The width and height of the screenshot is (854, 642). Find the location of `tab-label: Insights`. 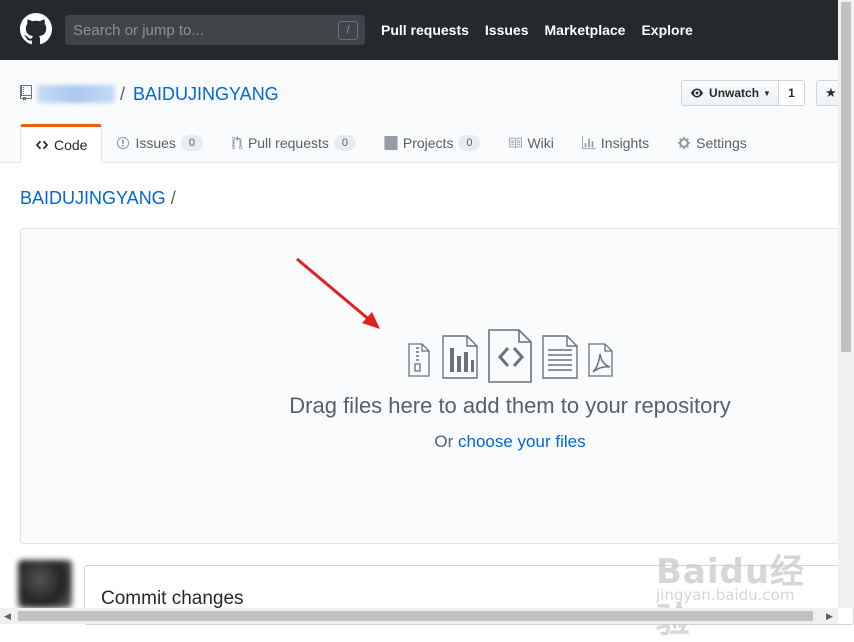

tab-label: Insights is located at coordinates (625, 143).